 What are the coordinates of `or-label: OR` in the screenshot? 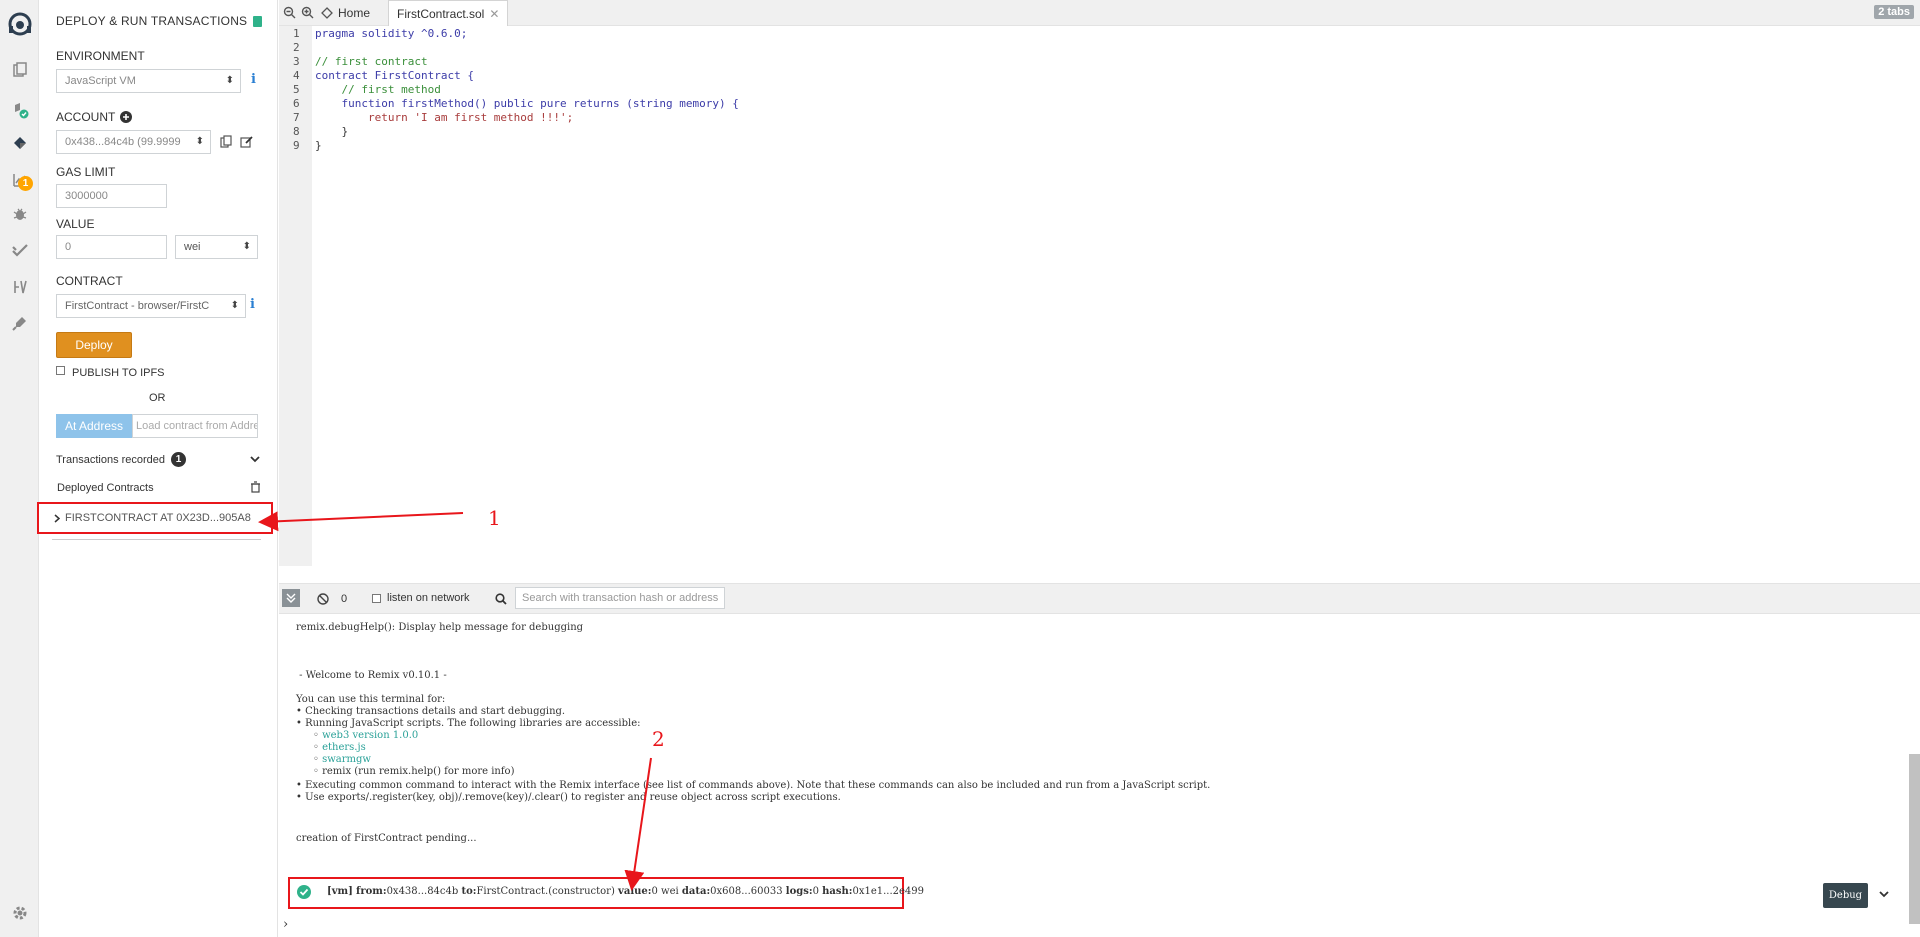 It's located at (157, 398).